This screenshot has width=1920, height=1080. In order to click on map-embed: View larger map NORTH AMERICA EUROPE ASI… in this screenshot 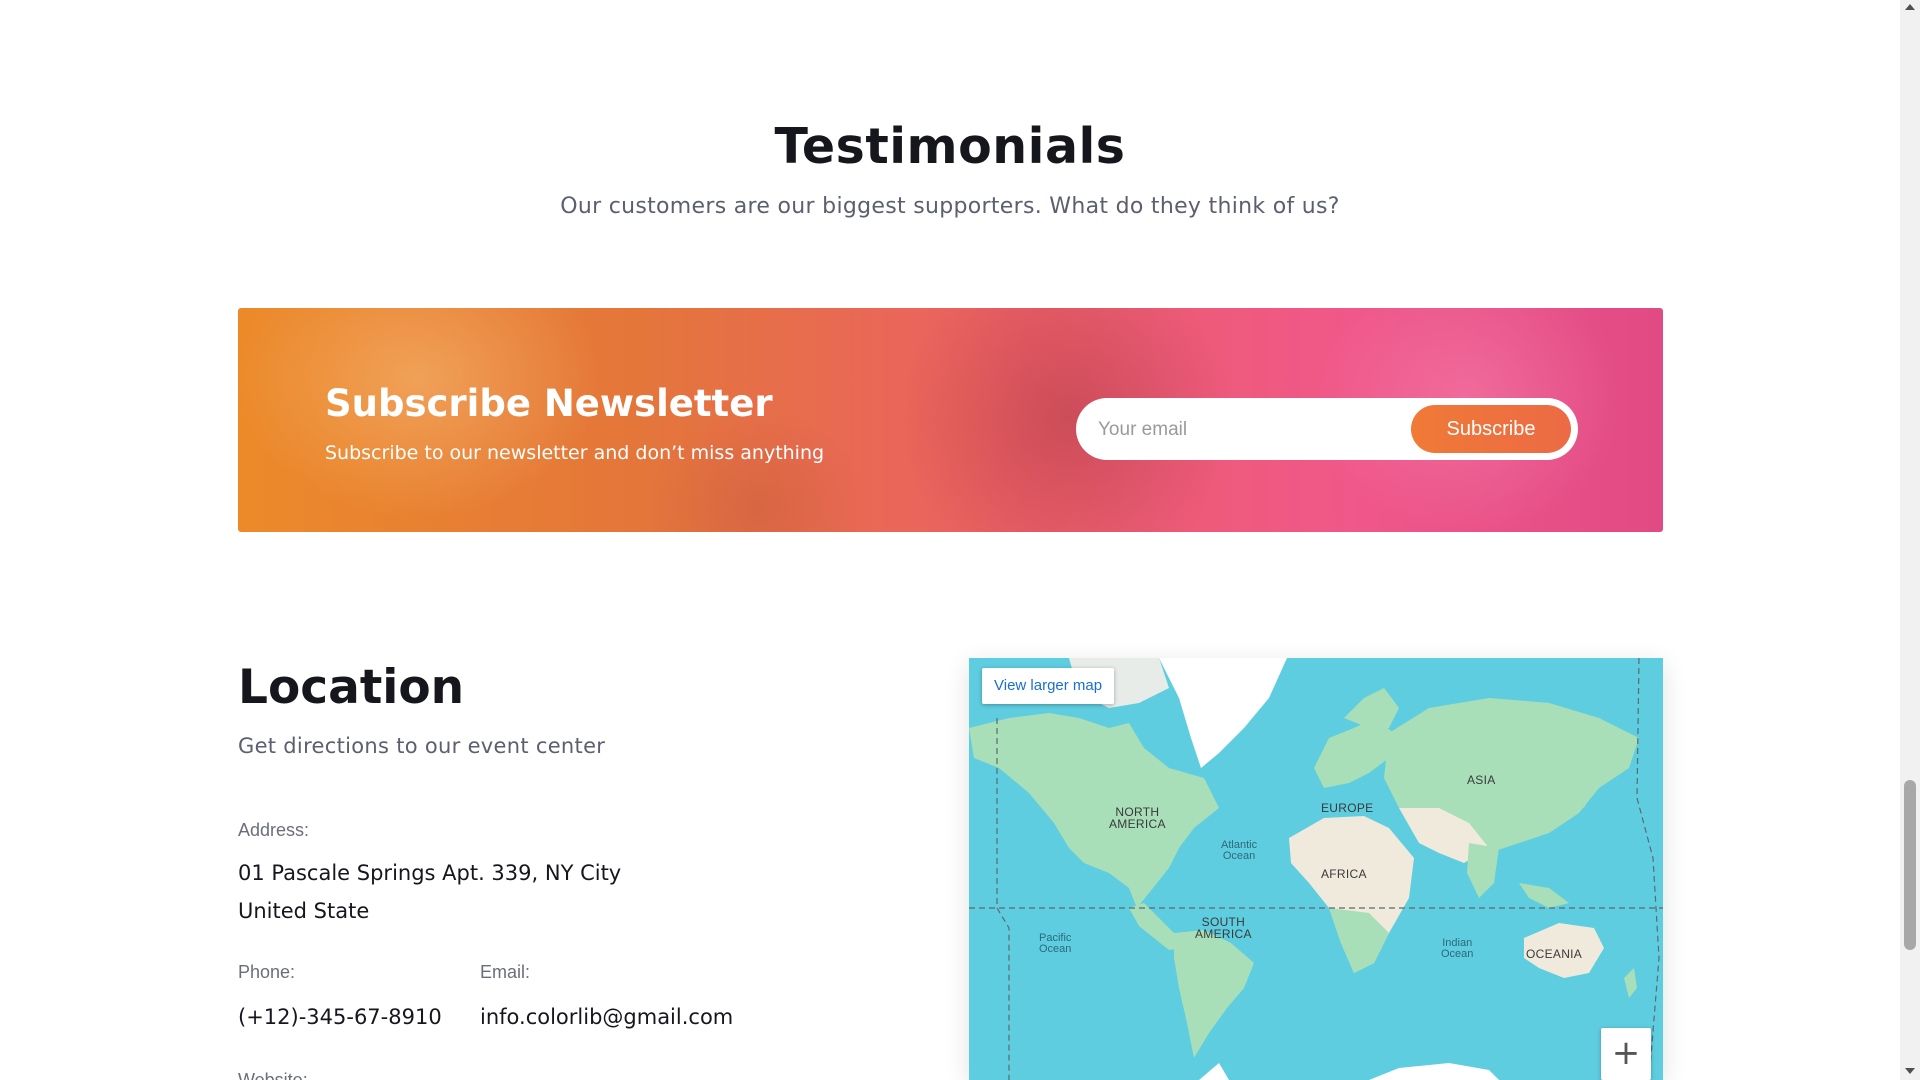, I will do `click(1316, 869)`.